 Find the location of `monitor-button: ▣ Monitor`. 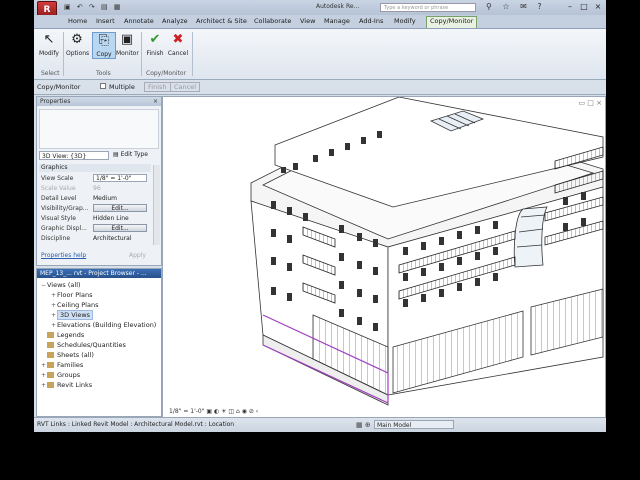

monitor-button: ▣ Monitor is located at coordinates (127, 44).